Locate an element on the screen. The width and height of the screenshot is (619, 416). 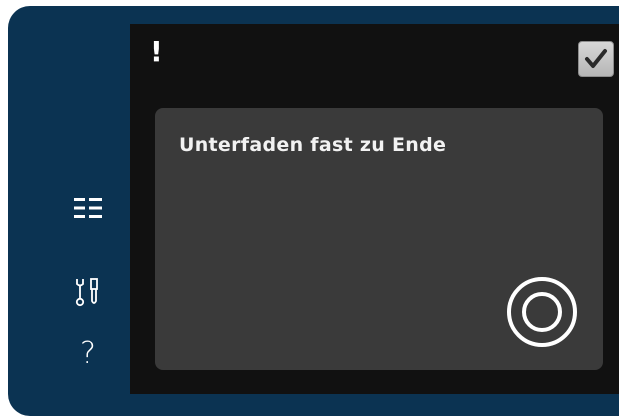
checkmark-icon is located at coordinates (596, 58).